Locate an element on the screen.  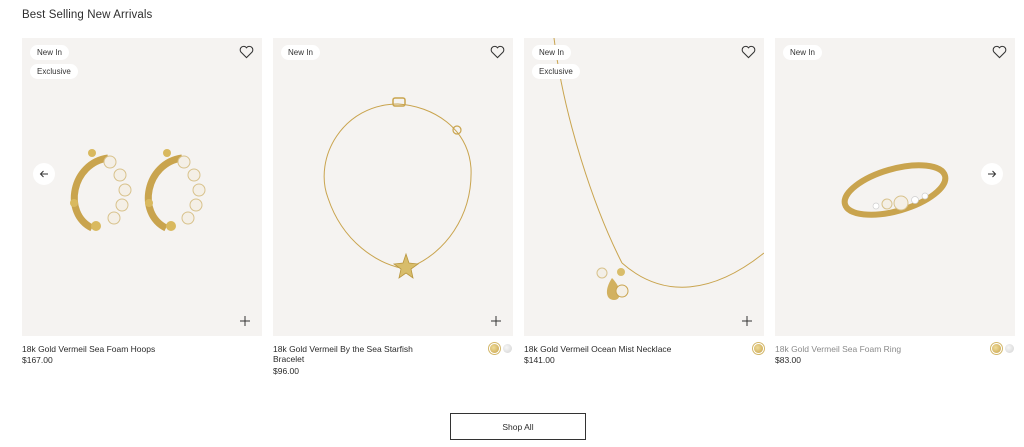
shop-all-button: Shop All is located at coordinates (518, 426).